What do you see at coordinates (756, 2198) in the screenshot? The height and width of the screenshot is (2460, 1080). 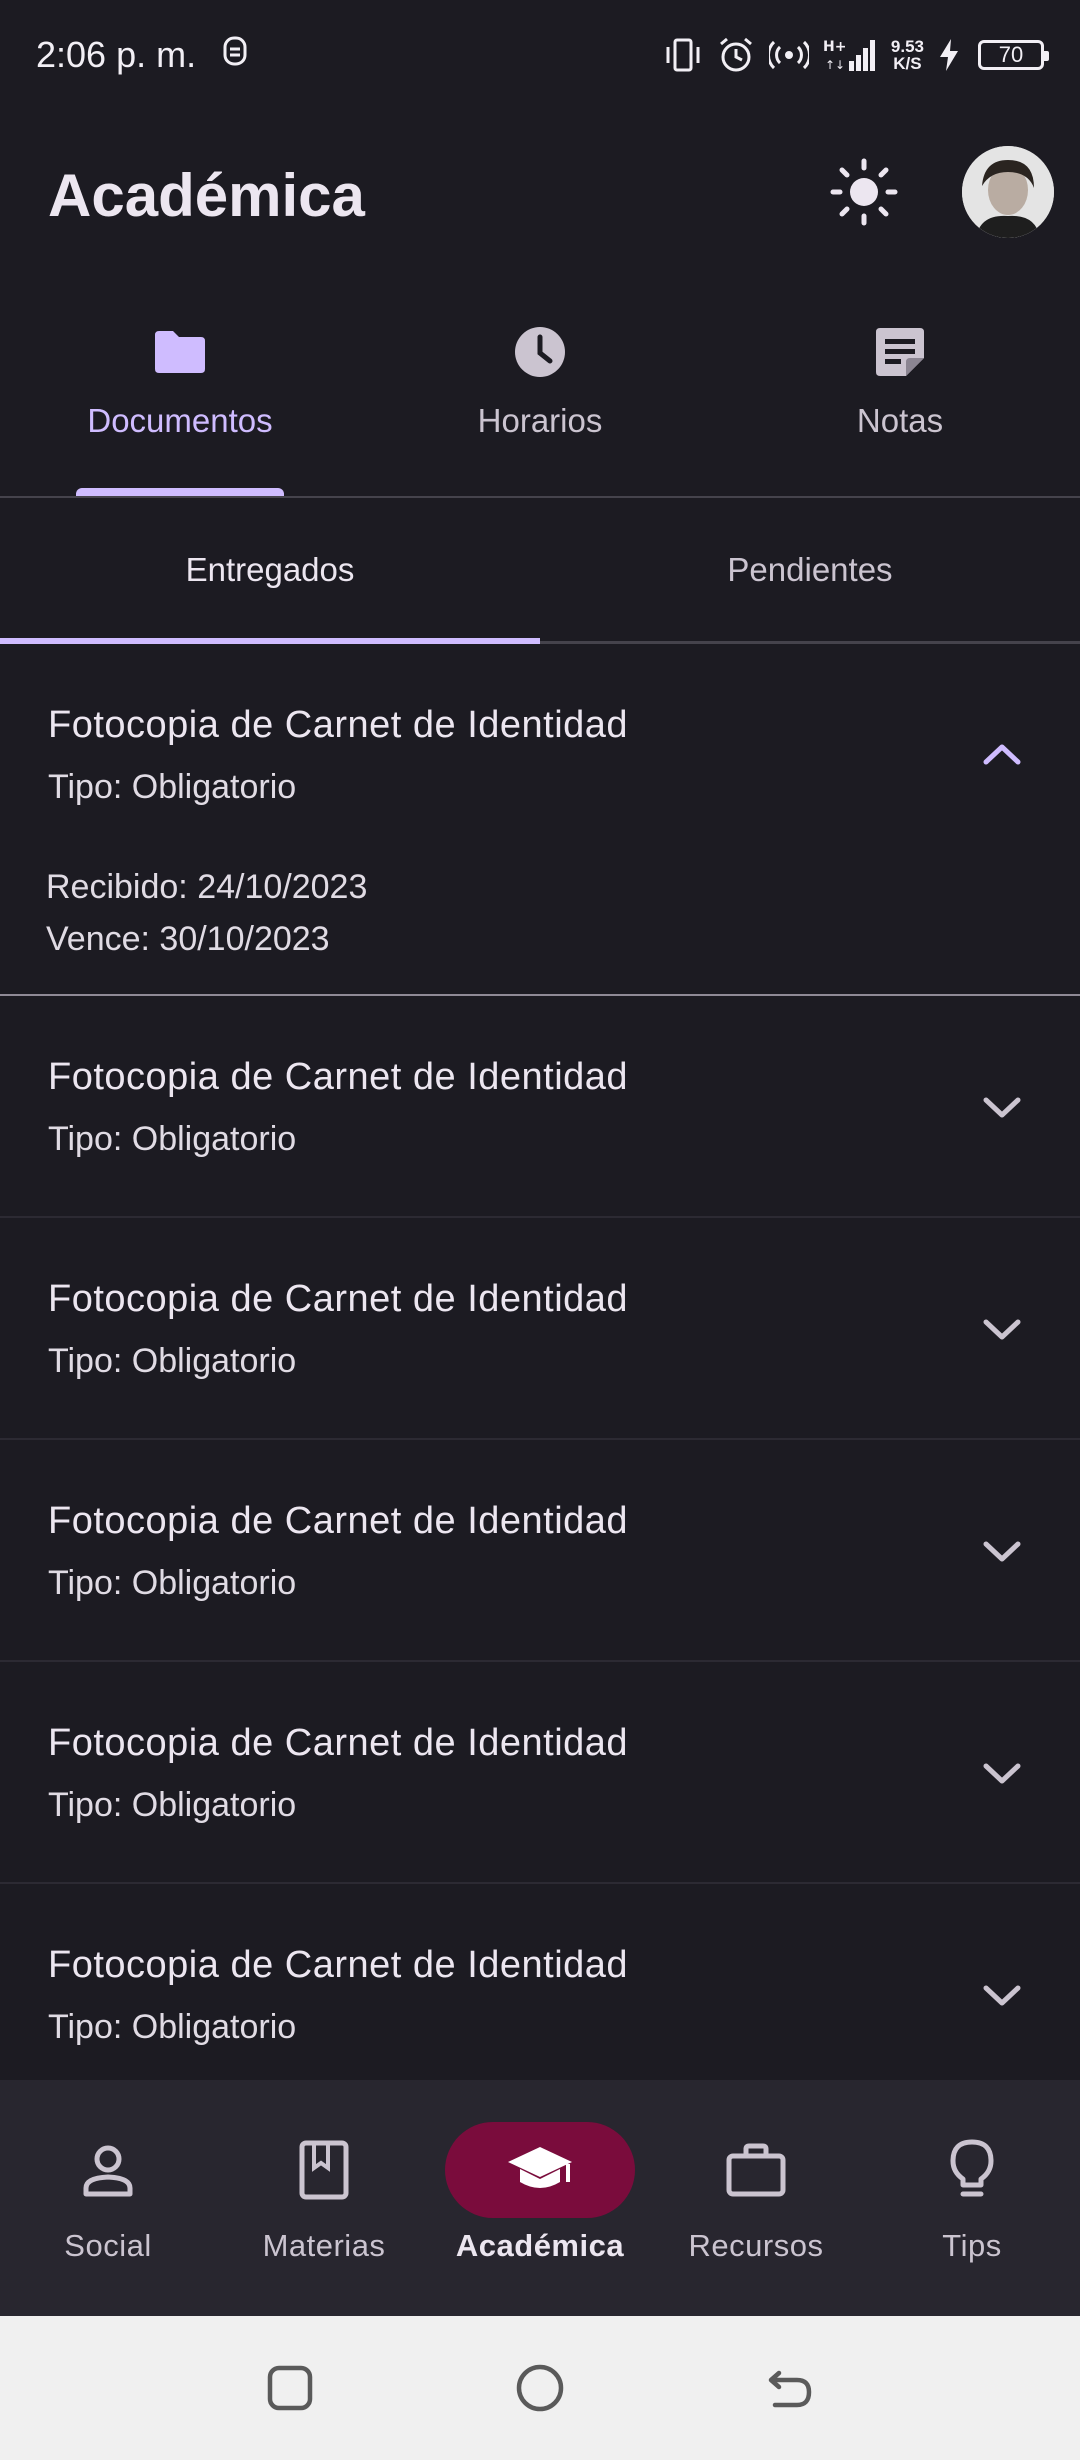 I see `nav-item-recursos: Recursos` at bounding box center [756, 2198].